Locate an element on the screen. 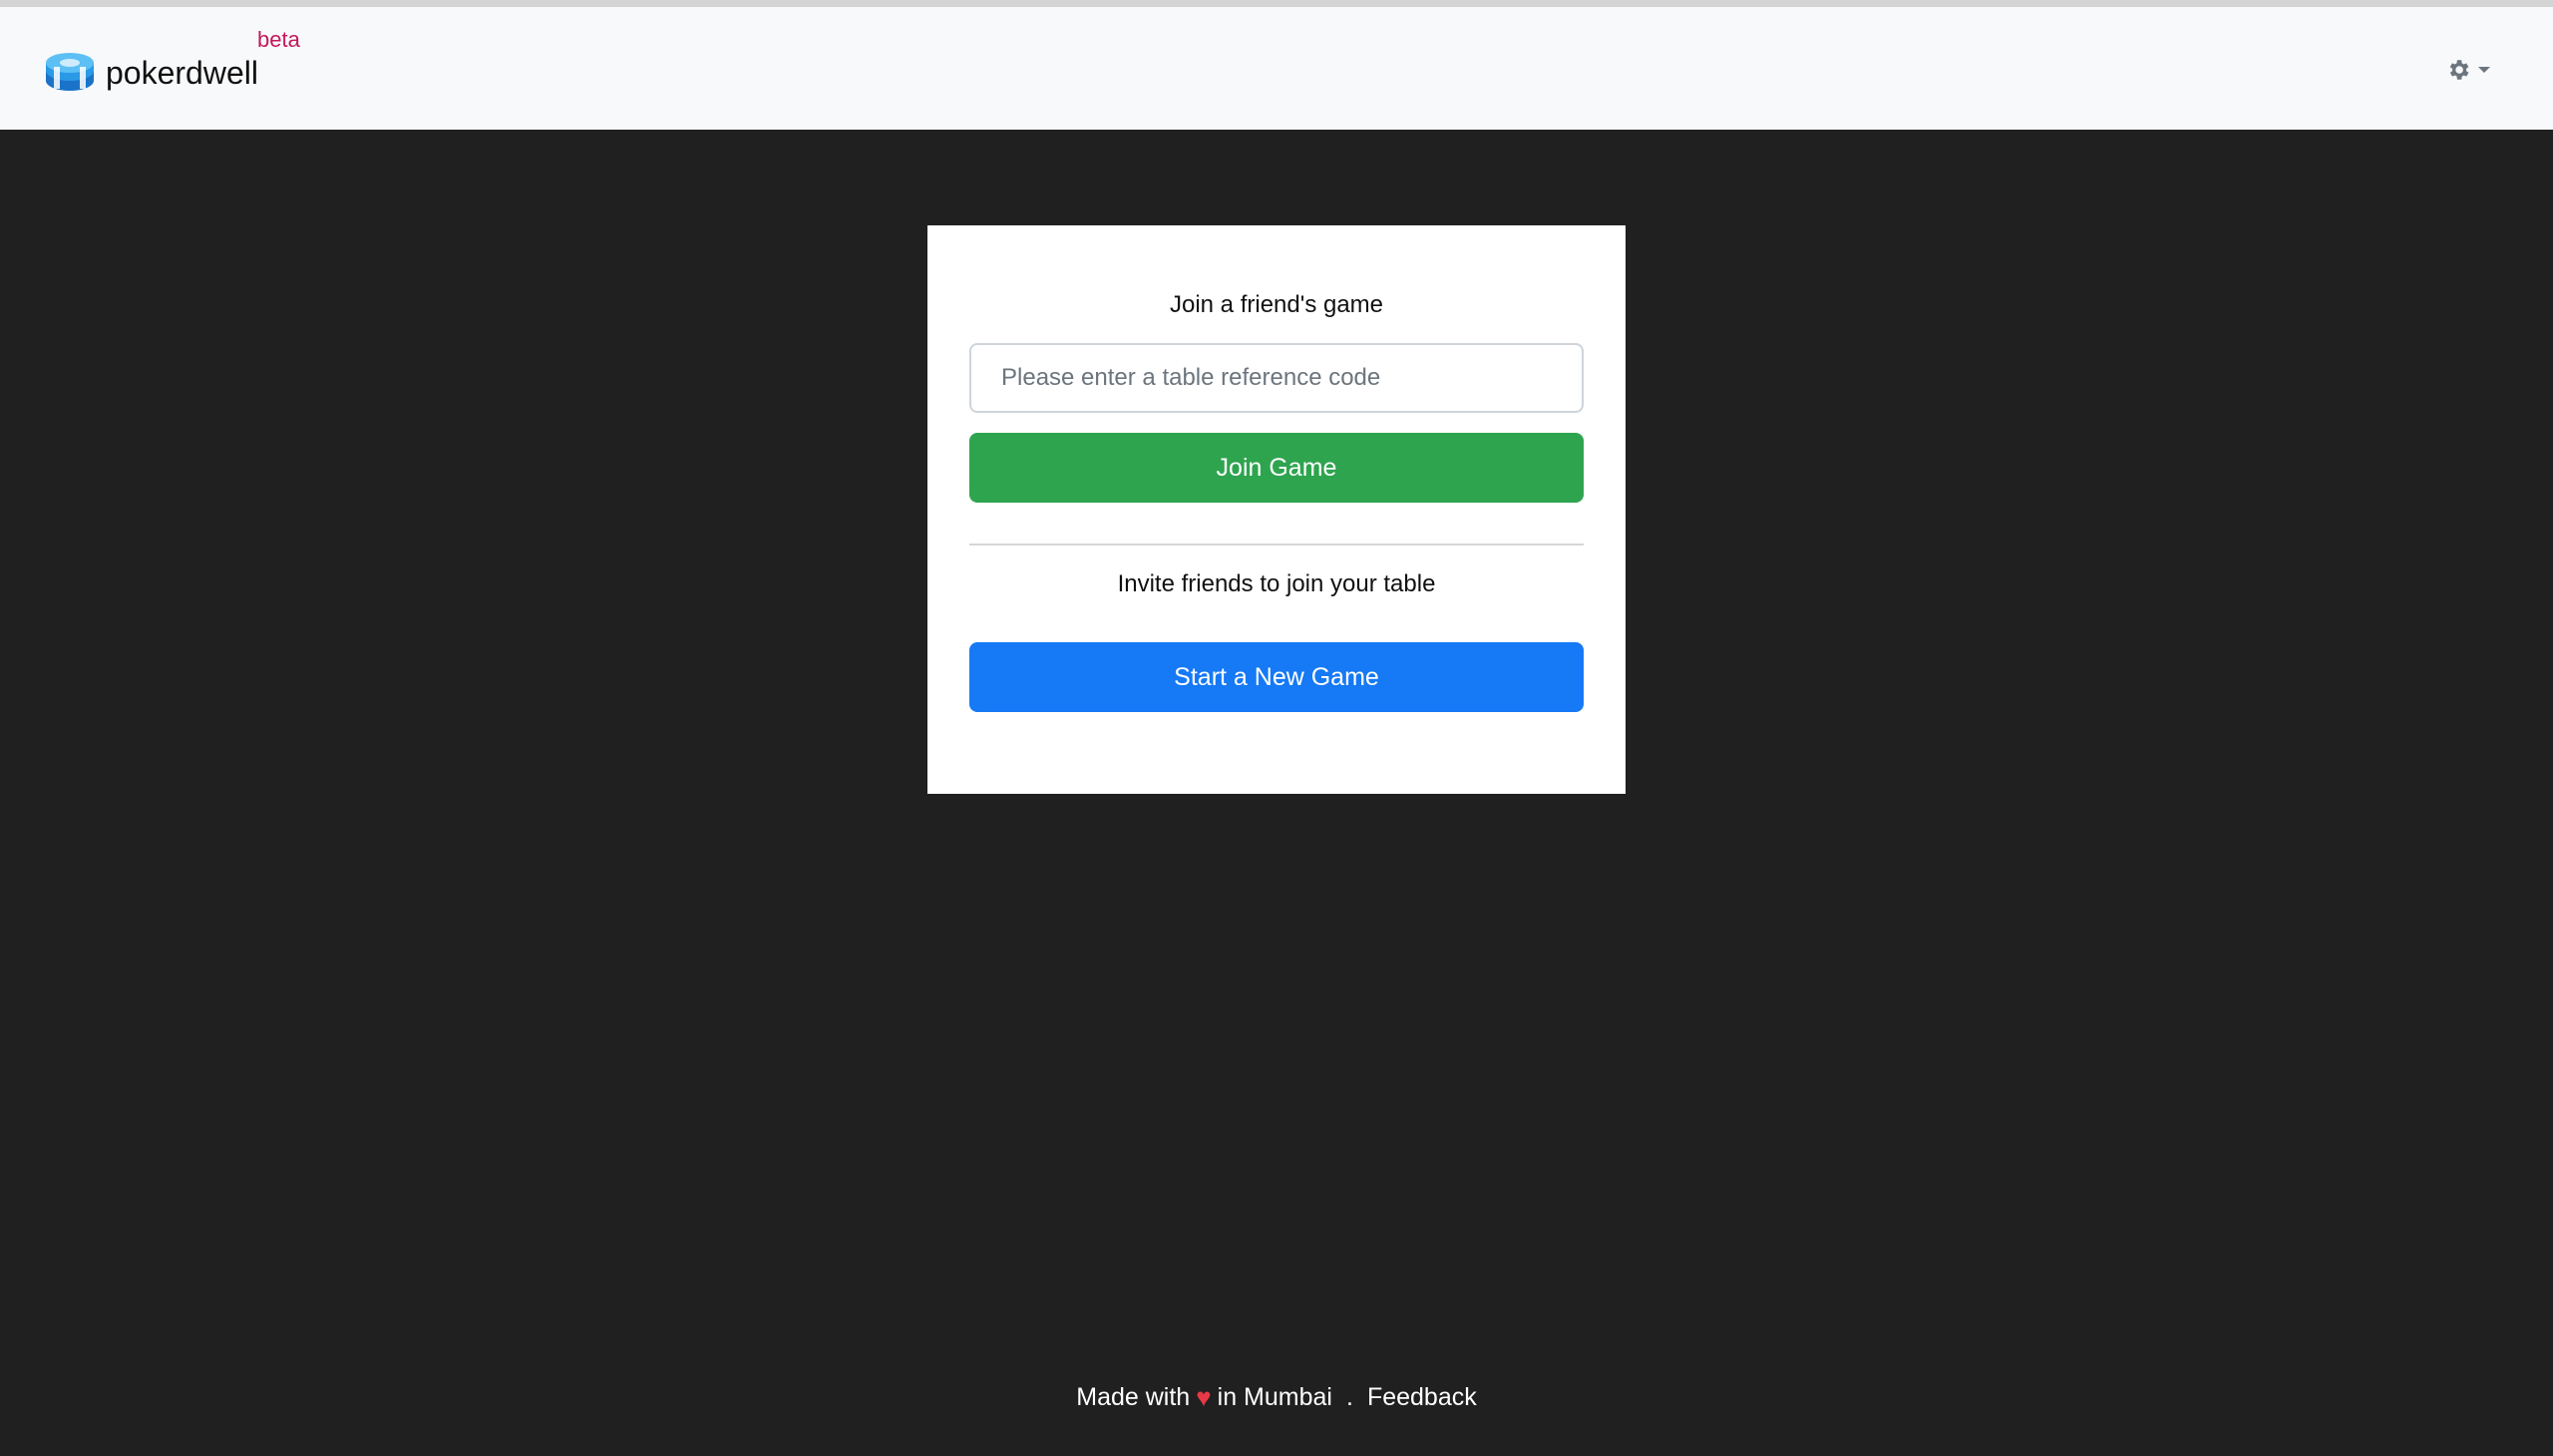 The image size is (2553, 1456). join-game-button: Join Game is located at coordinates (1276, 468).